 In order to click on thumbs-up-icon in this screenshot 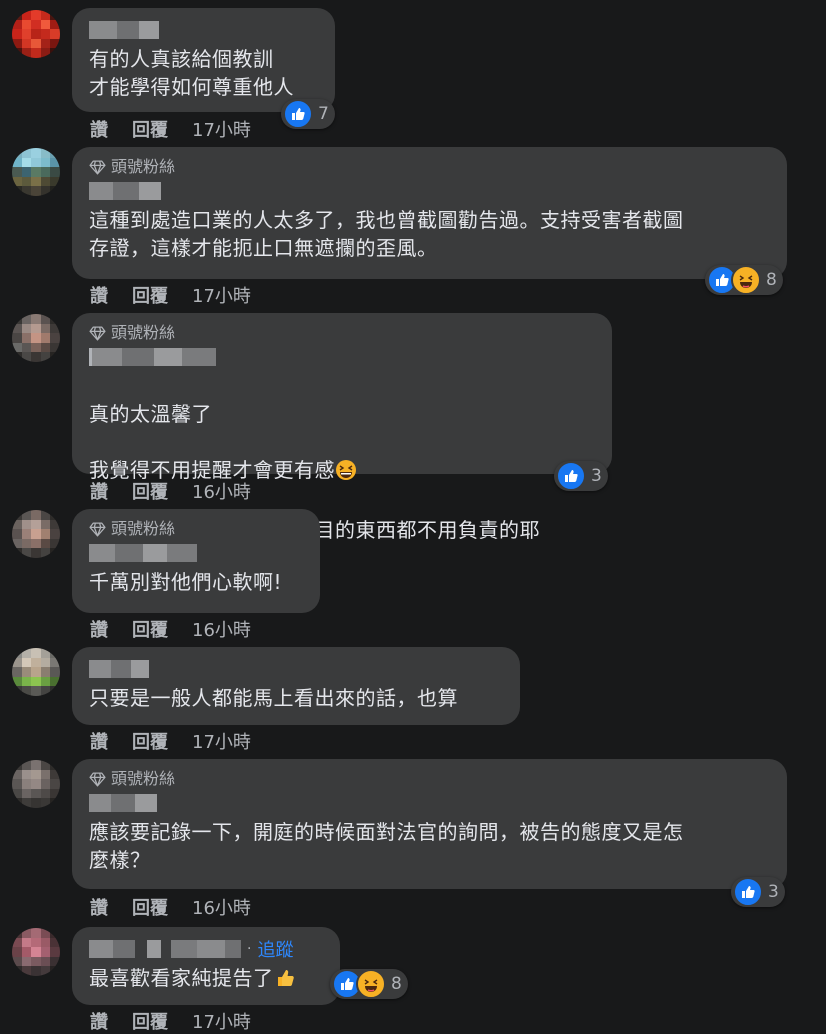, I will do `click(285, 981)`.